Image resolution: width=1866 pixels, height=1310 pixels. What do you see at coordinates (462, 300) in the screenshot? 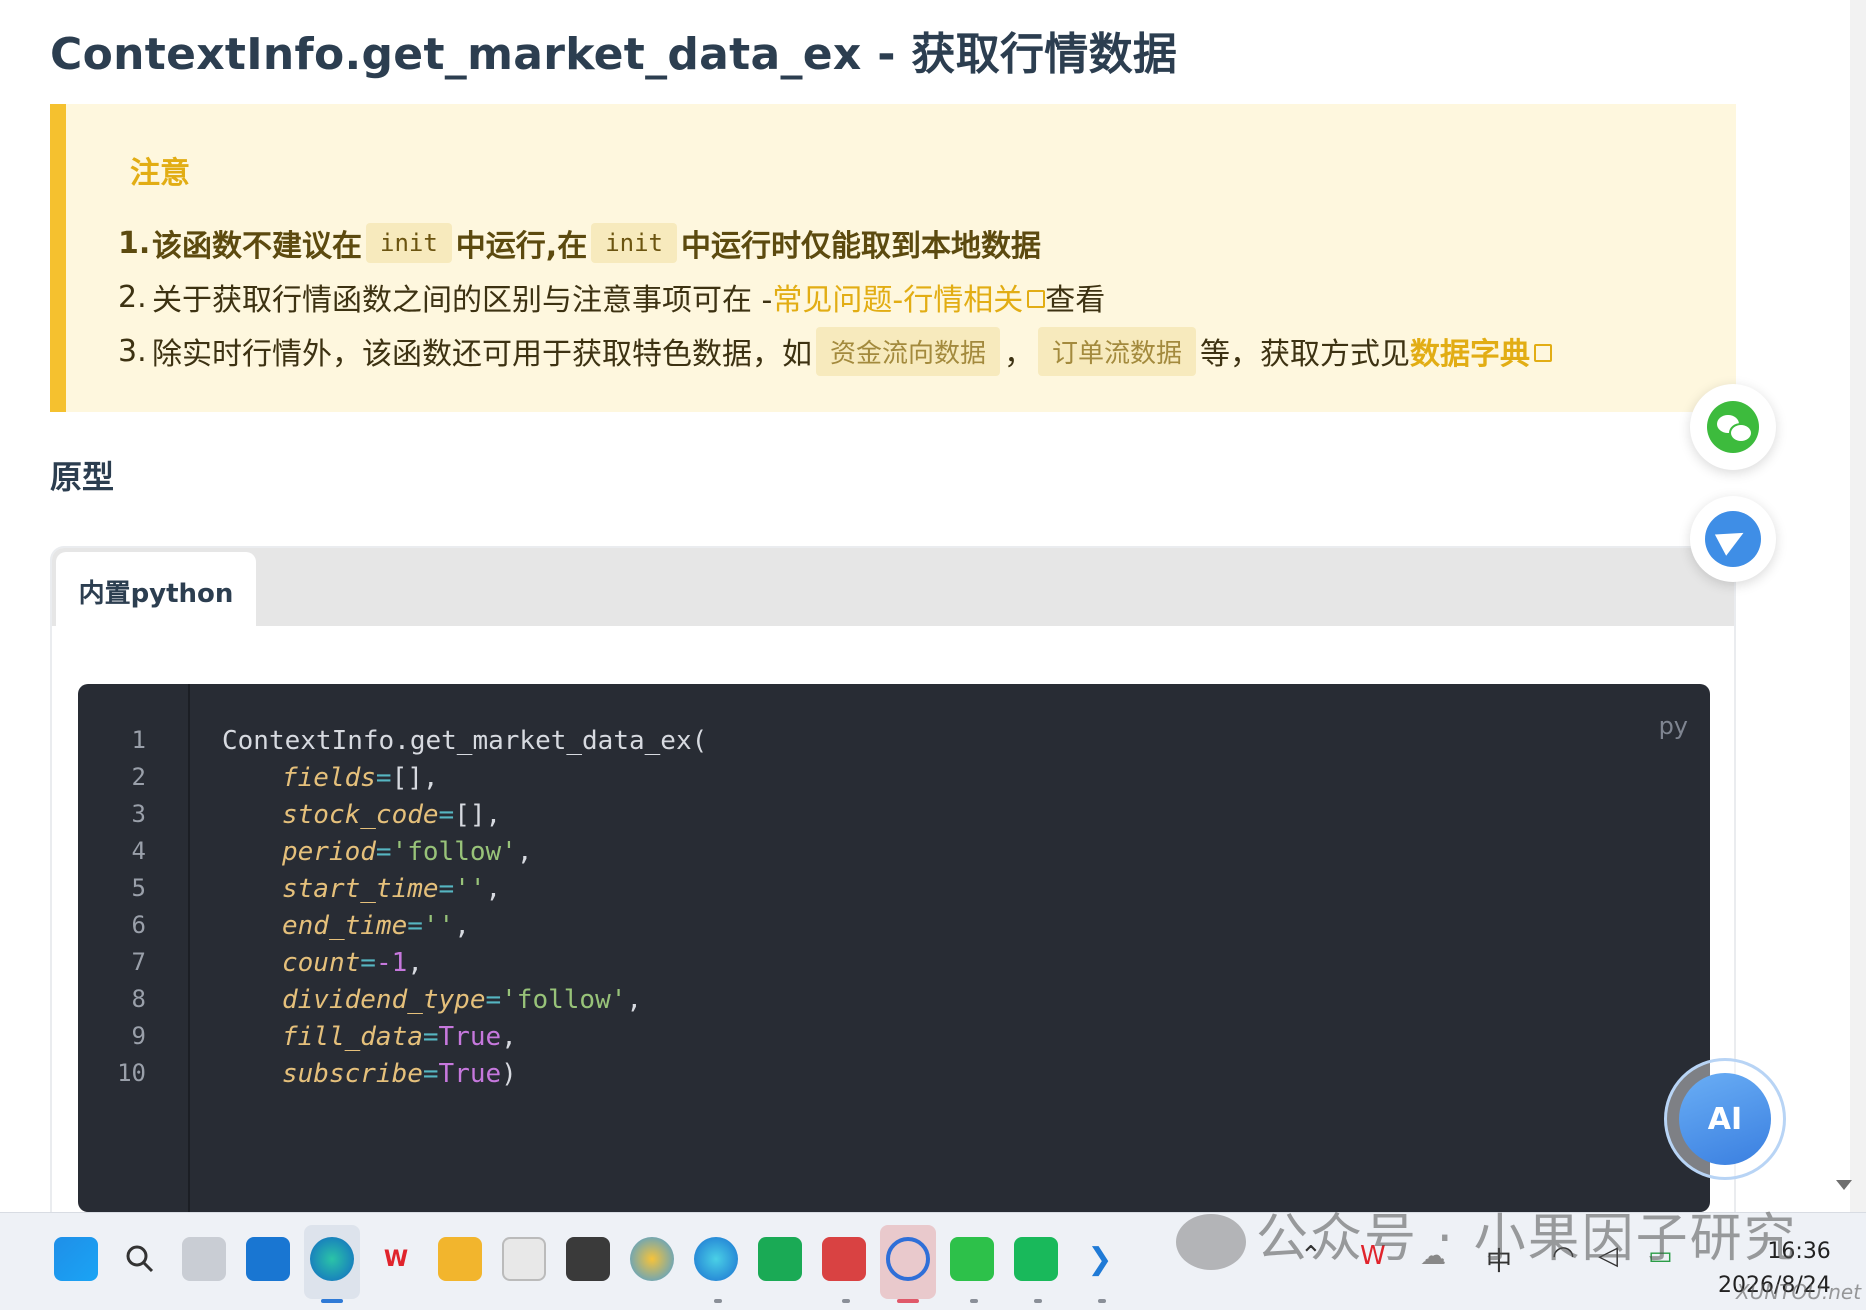
I see `warning-text: 关于获取行情函数之间的区别与注意事项可在 -` at bounding box center [462, 300].